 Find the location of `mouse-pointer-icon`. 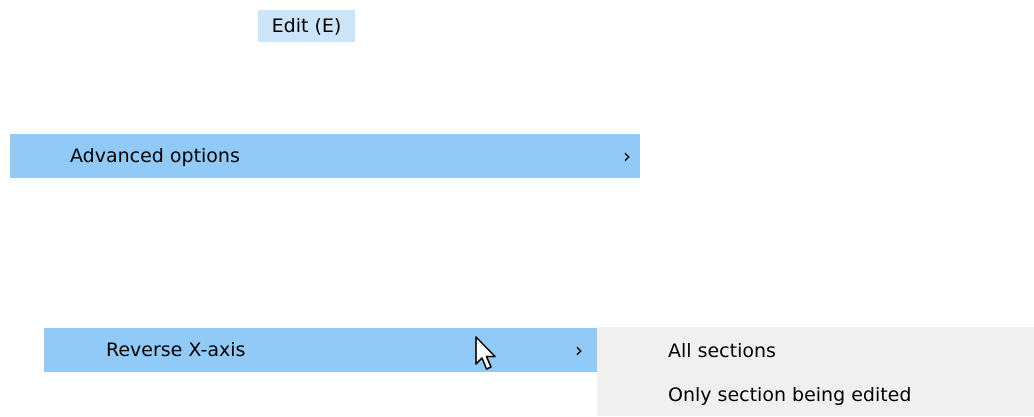

mouse-pointer-icon is located at coordinates (485, 353).